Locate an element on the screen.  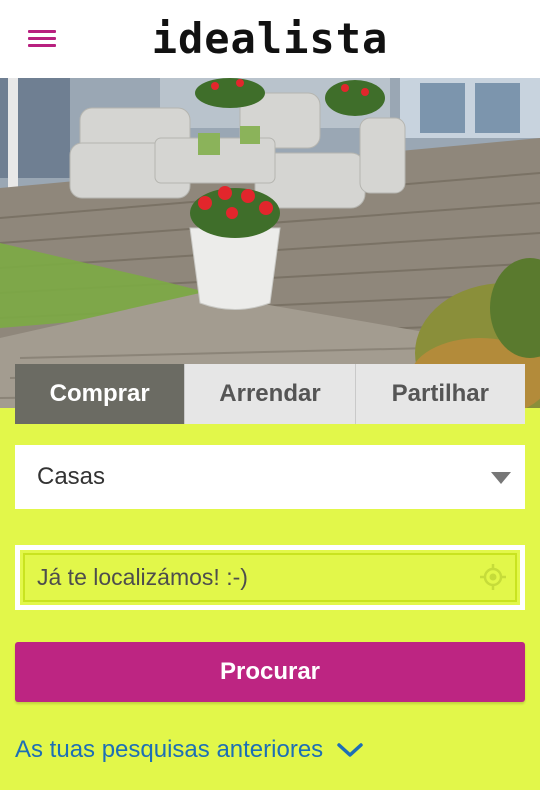
tab-comprar: Comprar is located at coordinates (100, 394).